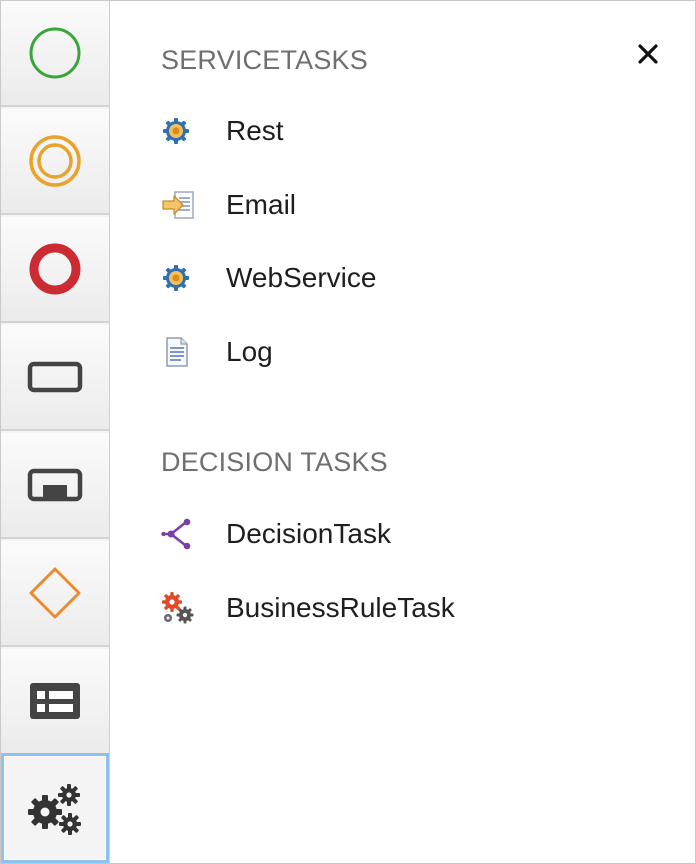 This screenshot has height=864, width=696. I want to click on subprocess-icon, so click(55, 485).